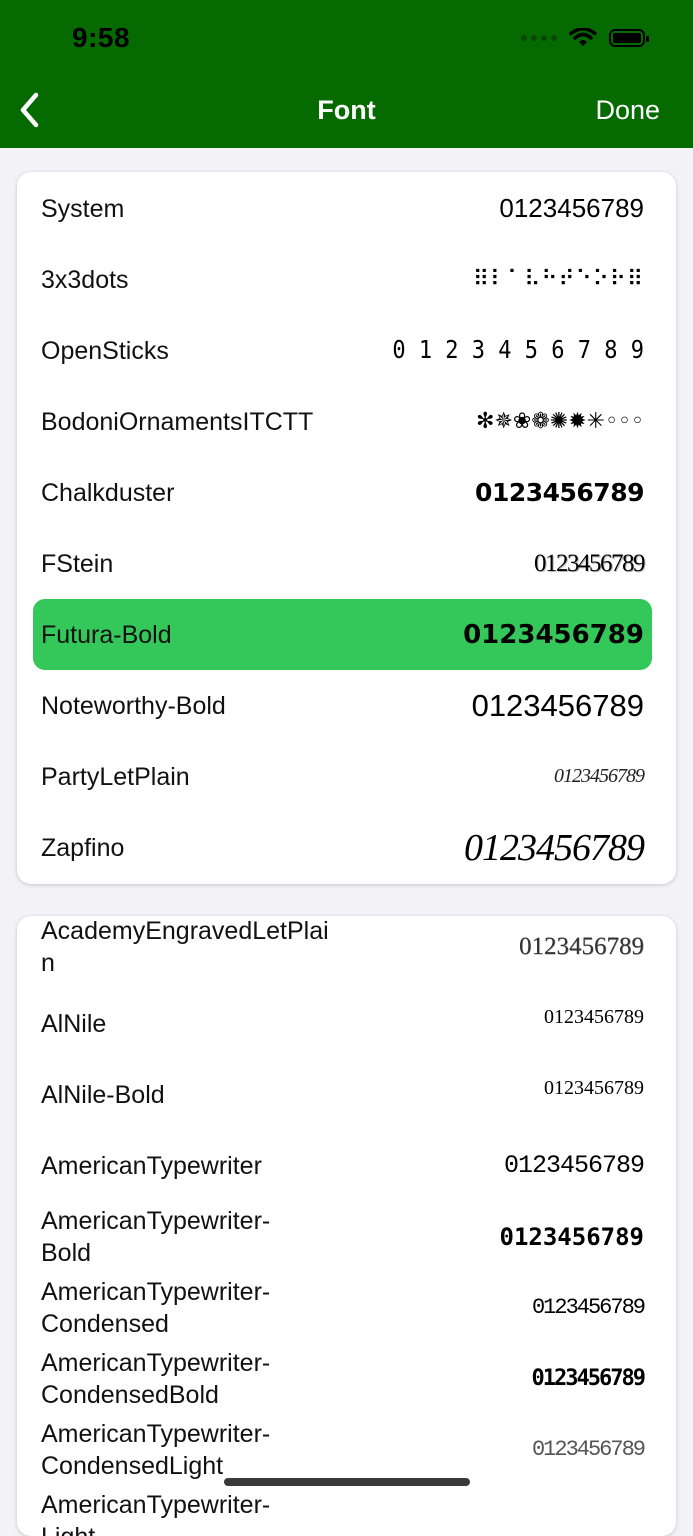 Image resolution: width=693 pixels, height=1536 pixels. Describe the element at coordinates (82, 209) in the screenshot. I see `font-name: System` at that location.